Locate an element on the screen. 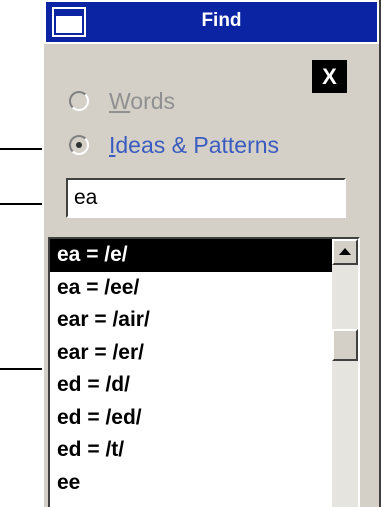 The image size is (381, 507). scroll-thumb is located at coordinates (345, 345).